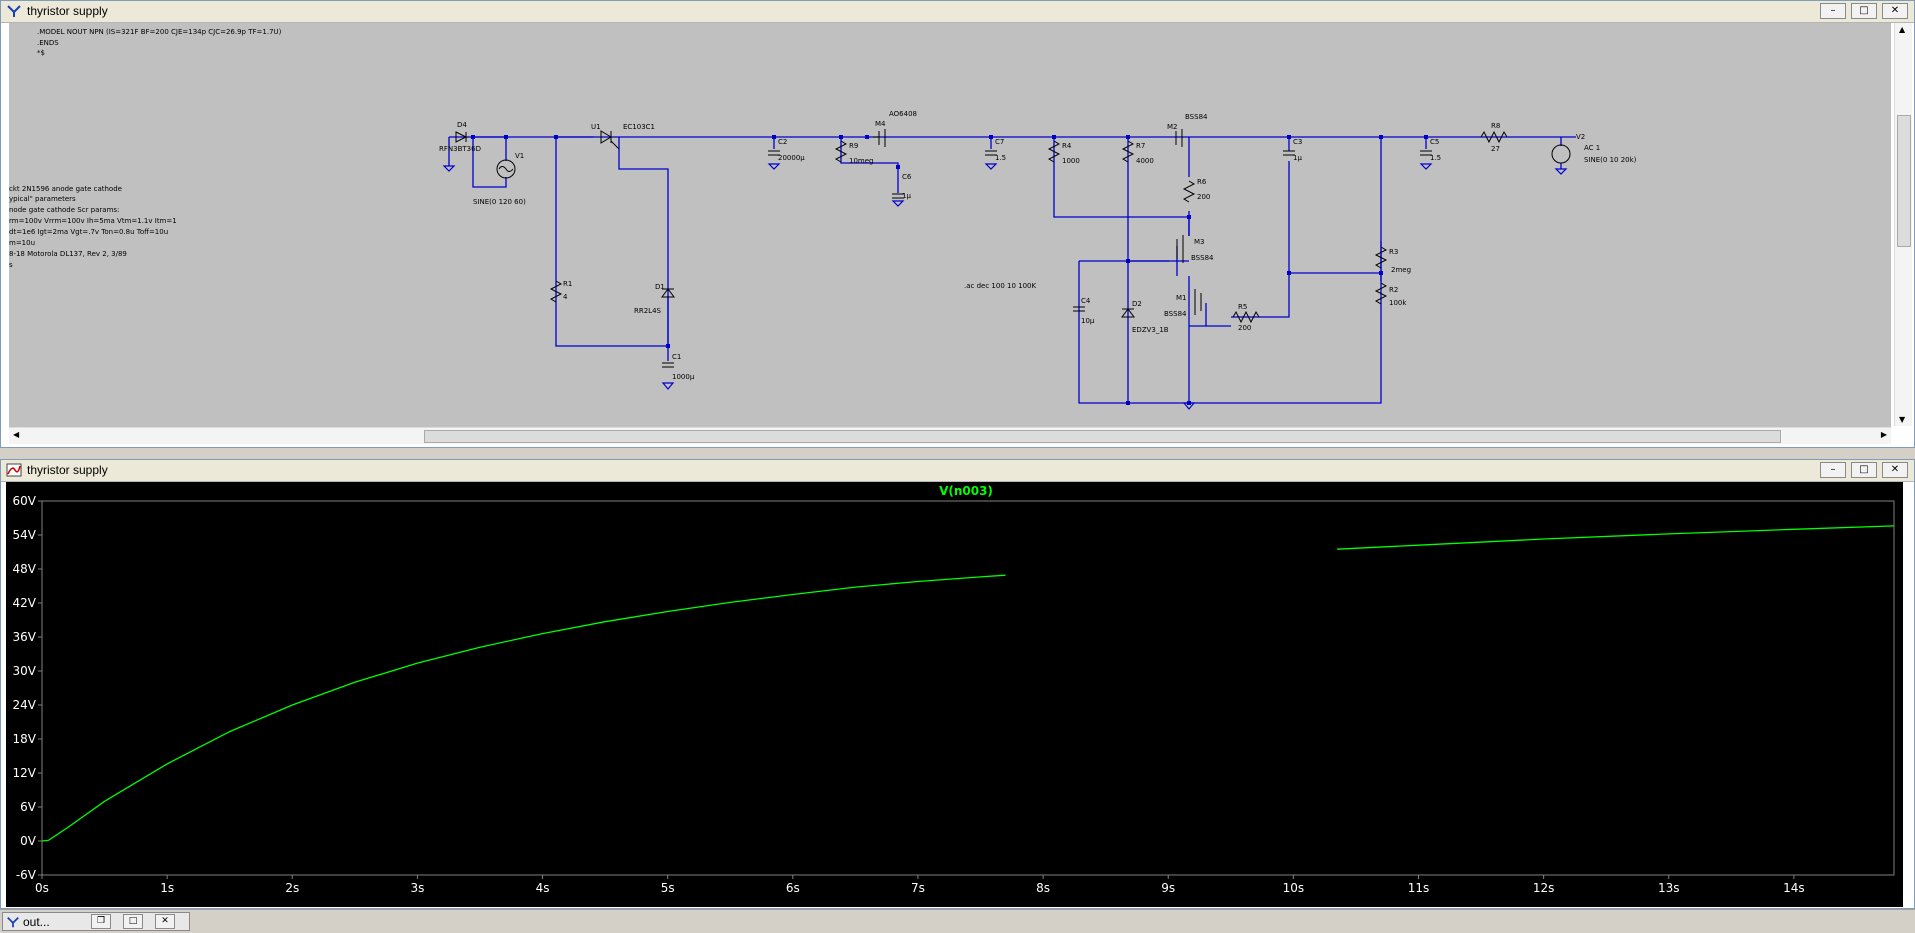 The image size is (1915, 933). I want to click on plot-titlebar: thyristor supply – □ ✕, so click(957, 471).